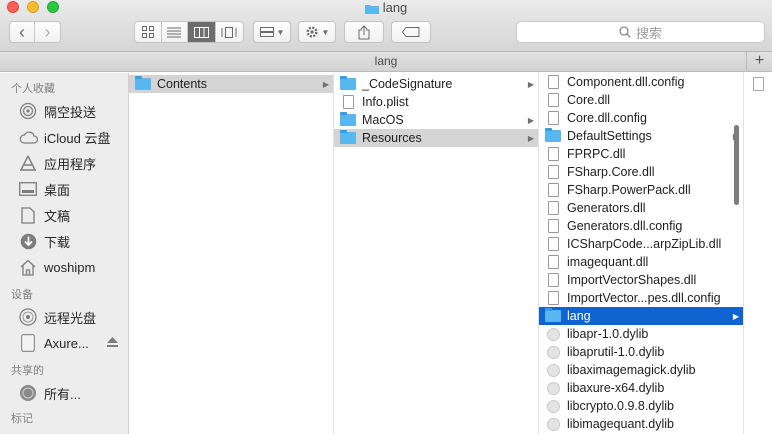  I want to click on file-row: ICSharpCode...arpZipLib.dll, so click(641, 244).